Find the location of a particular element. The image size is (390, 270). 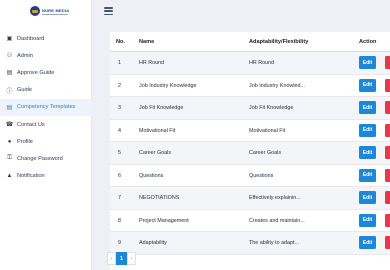

table-row: 1 HR Round HR Round Edit is located at coordinates (250, 63).